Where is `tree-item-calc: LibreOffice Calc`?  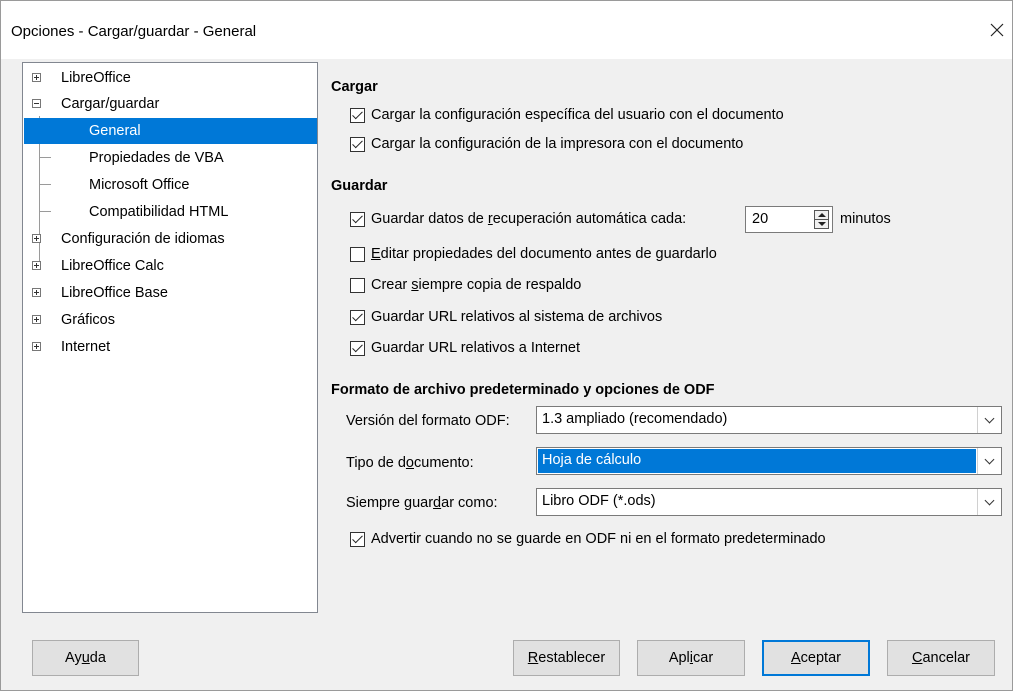
tree-item-calc: LibreOffice Calc is located at coordinates (170, 266).